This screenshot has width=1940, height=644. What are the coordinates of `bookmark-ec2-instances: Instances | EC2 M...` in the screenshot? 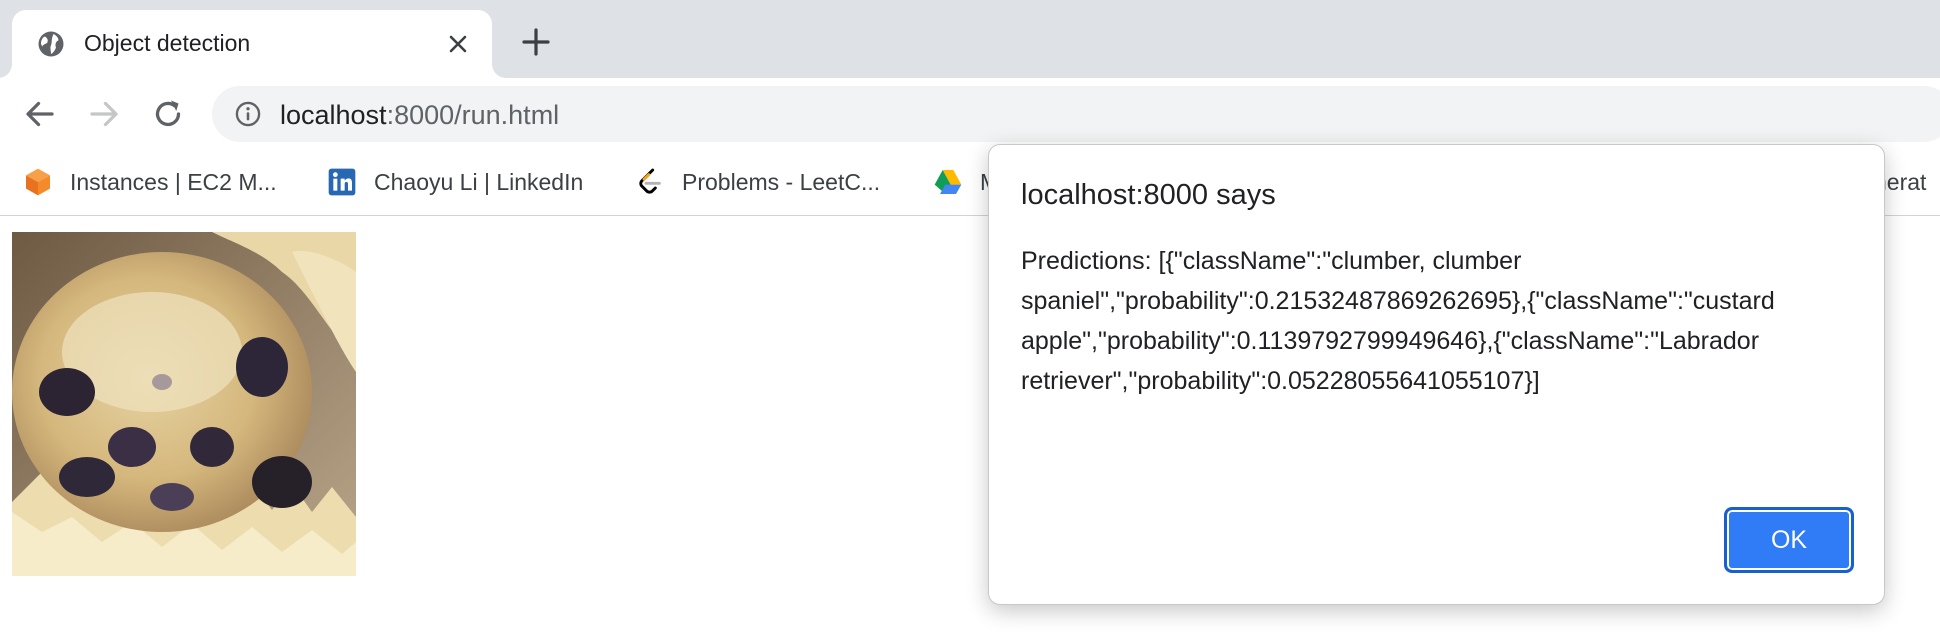 It's located at (149, 182).